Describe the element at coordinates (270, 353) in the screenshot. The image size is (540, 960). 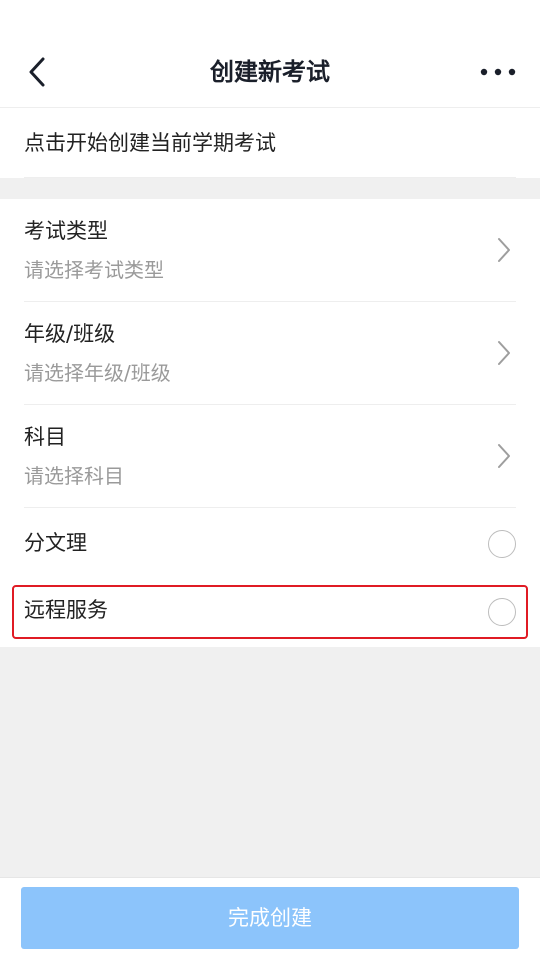
I see `grade-class-row: 年级/班级 请选择年级/班级` at that location.